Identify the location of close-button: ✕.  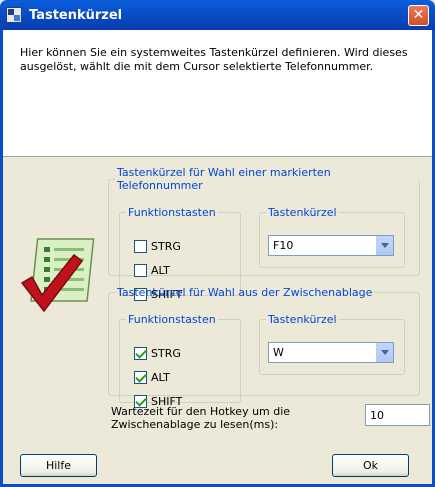
(418, 15).